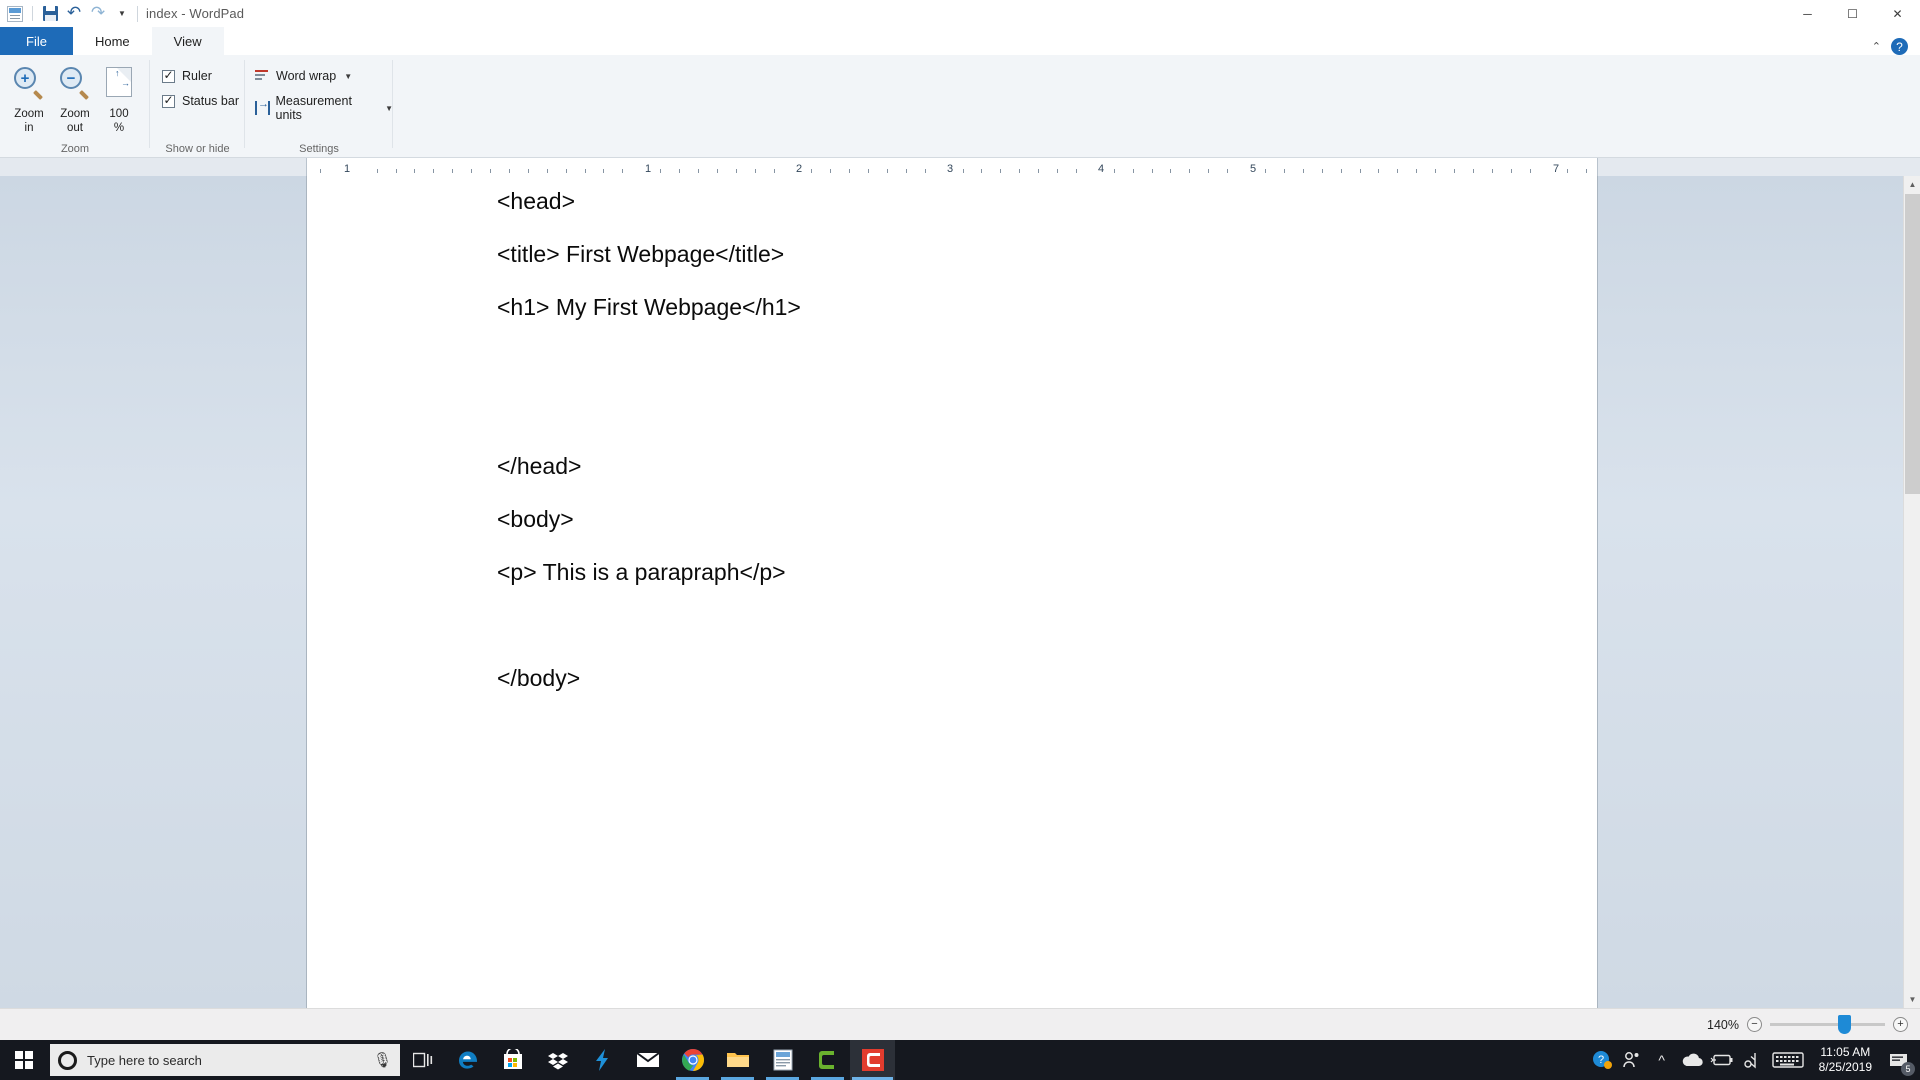 This screenshot has width=1920, height=1080. What do you see at coordinates (1912, 999) in the screenshot?
I see `scroll-down-icon: ▼` at bounding box center [1912, 999].